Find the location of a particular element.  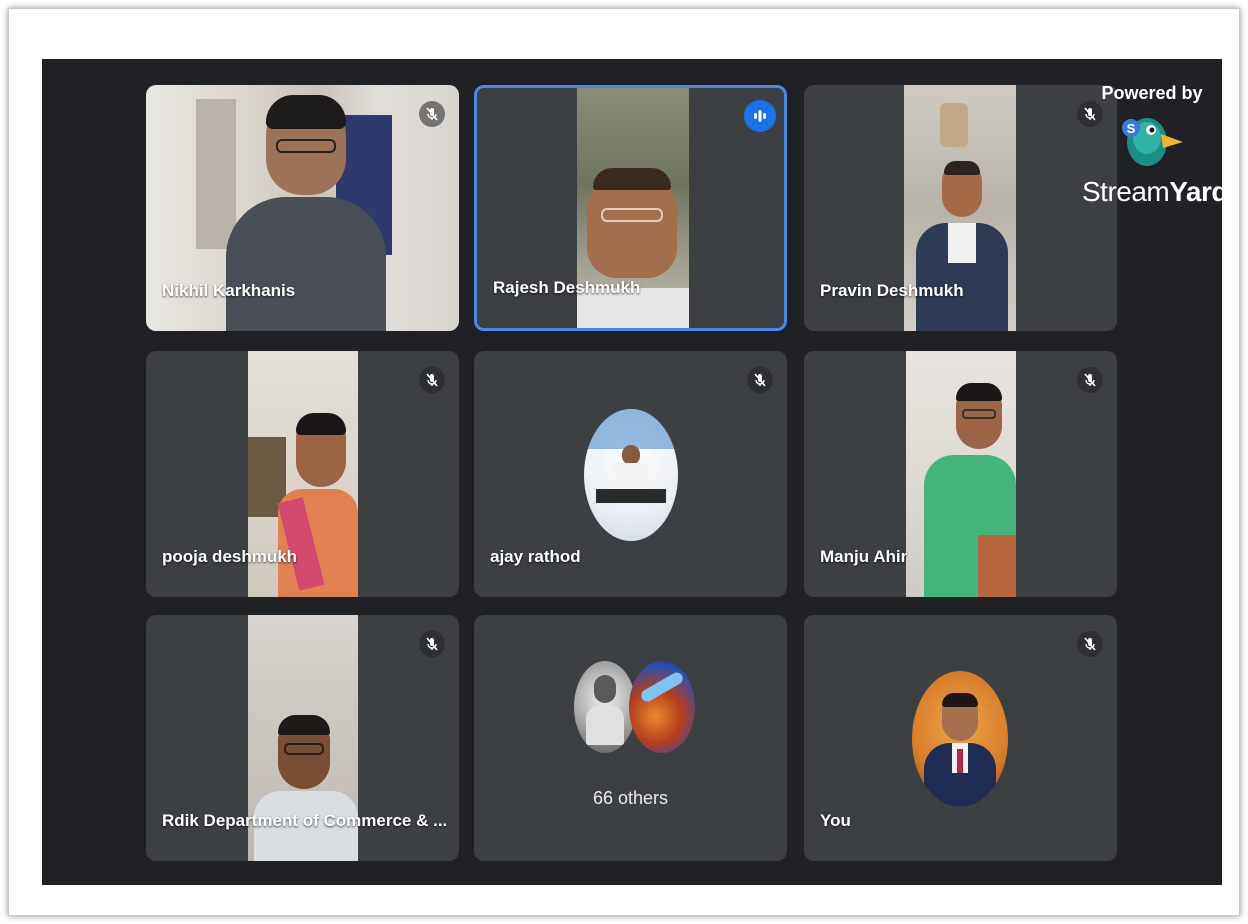

participant-tile-nikhil-karkhanis: Nikhil Karkhanis is located at coordinates (302, 208).